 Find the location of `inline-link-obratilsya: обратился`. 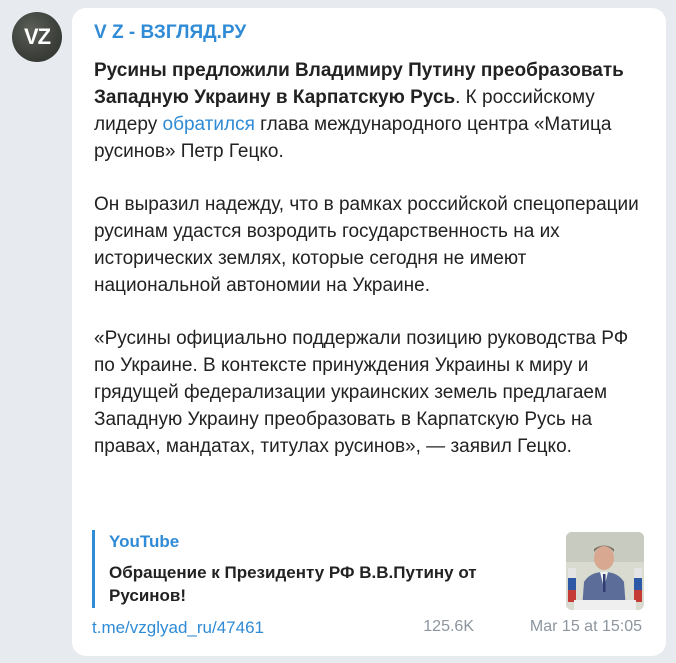

inline-link-obratilsya: обратился is located at coordinates (209, 124).